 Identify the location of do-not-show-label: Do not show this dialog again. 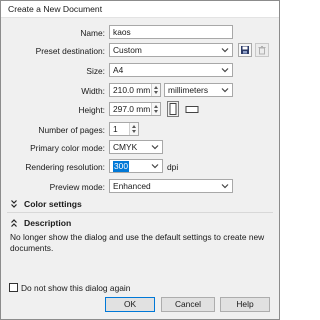
(75, 288).